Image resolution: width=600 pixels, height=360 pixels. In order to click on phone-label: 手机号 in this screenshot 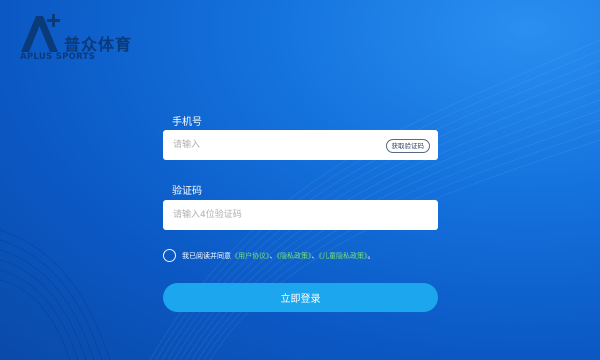, I will do `click(187, 122)`.